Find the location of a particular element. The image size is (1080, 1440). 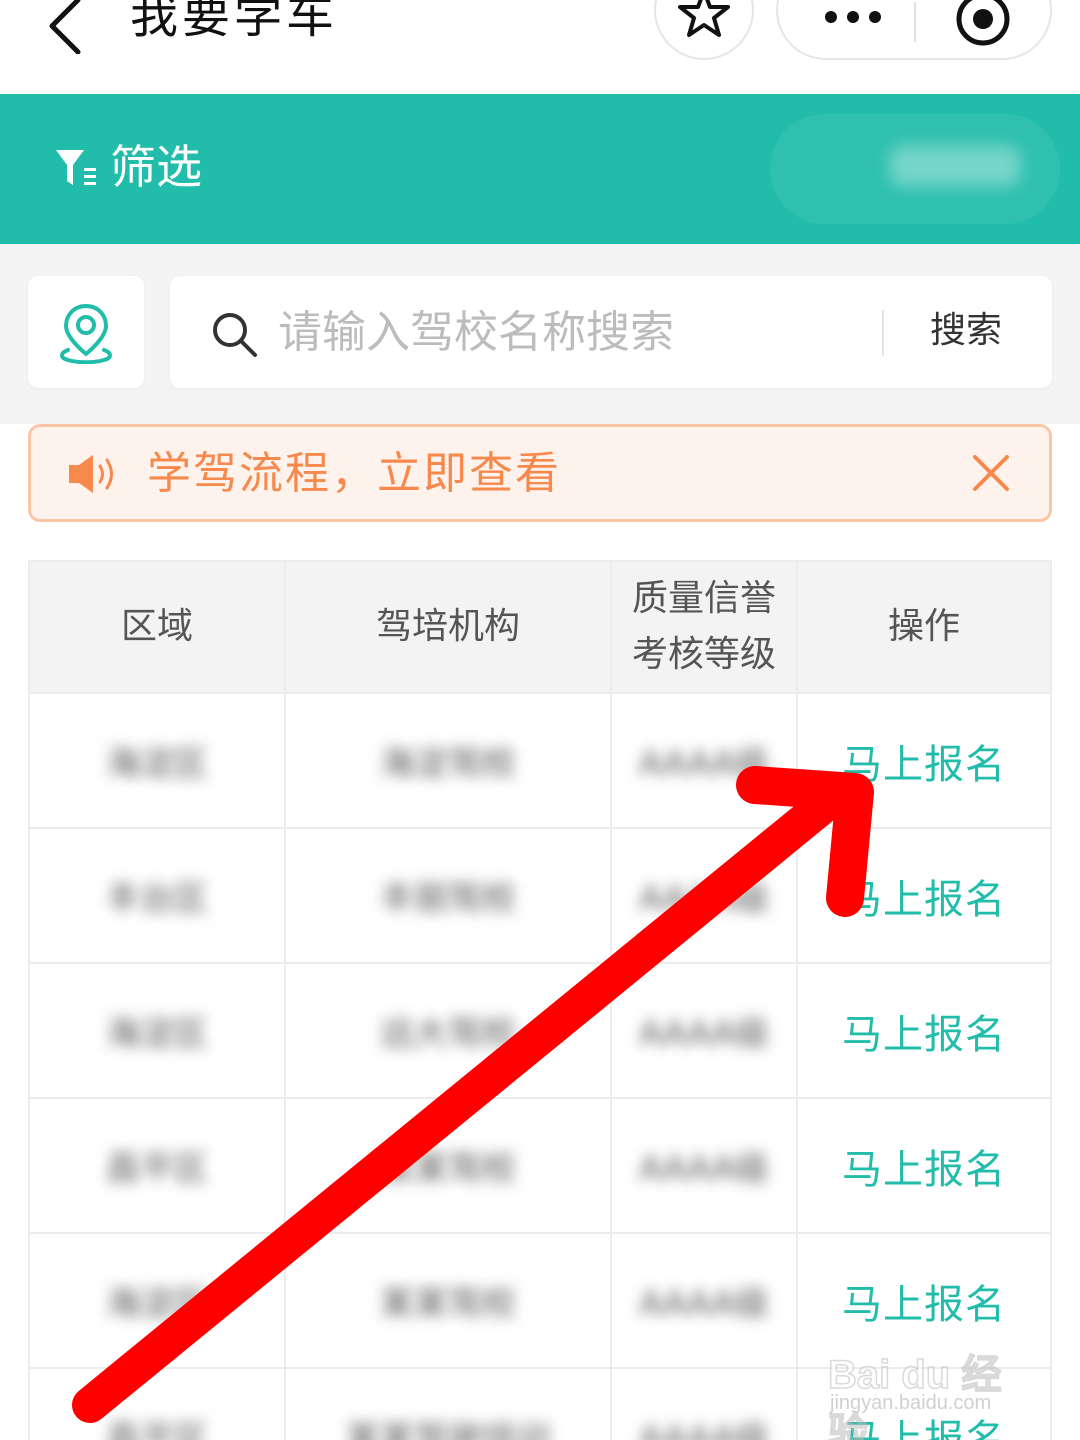

favorite-button is located at coordinates (704, 30).